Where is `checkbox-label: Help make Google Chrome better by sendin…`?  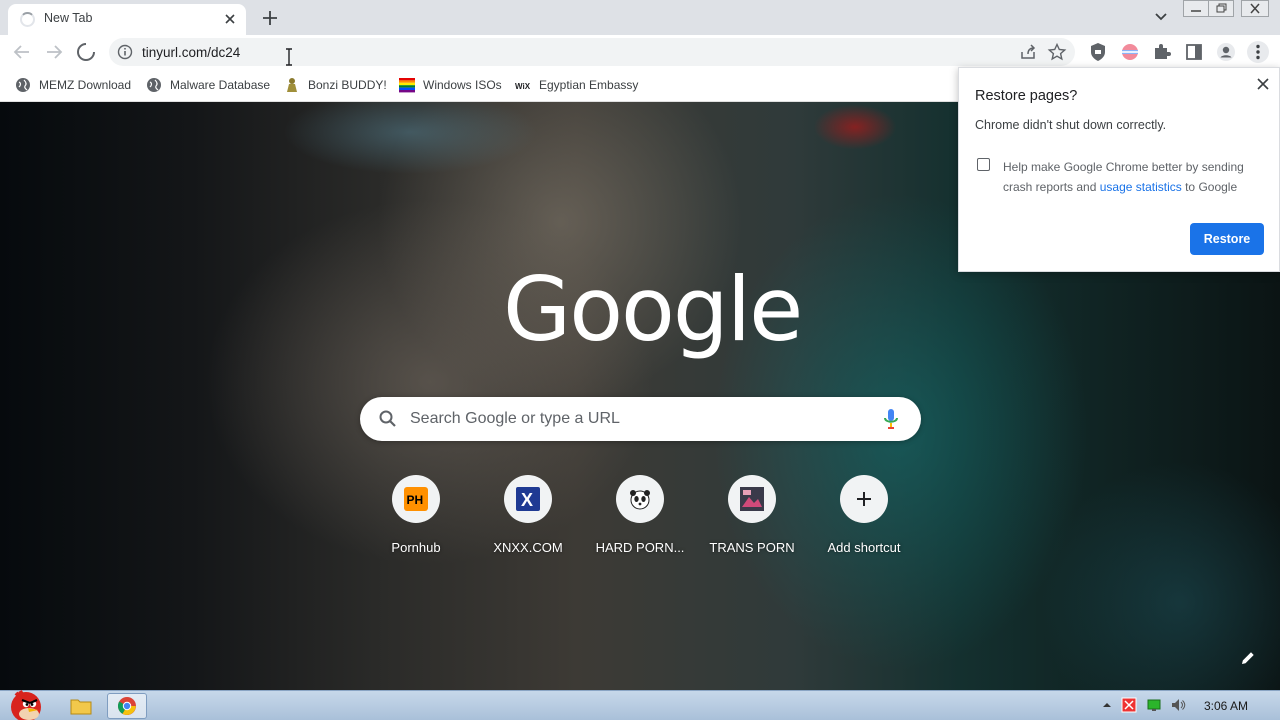 checkbox-label: Help make Google Chrome better by sendin… is located at coordinates (1123, 177).